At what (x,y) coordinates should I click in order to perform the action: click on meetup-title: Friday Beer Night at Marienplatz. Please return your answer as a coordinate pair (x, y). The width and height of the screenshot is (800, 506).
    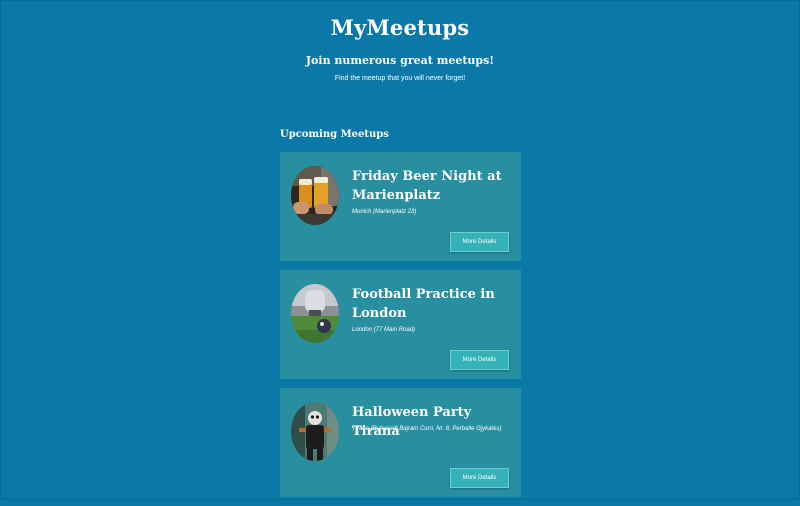
    Looking at the image, I should click on (427, 186).